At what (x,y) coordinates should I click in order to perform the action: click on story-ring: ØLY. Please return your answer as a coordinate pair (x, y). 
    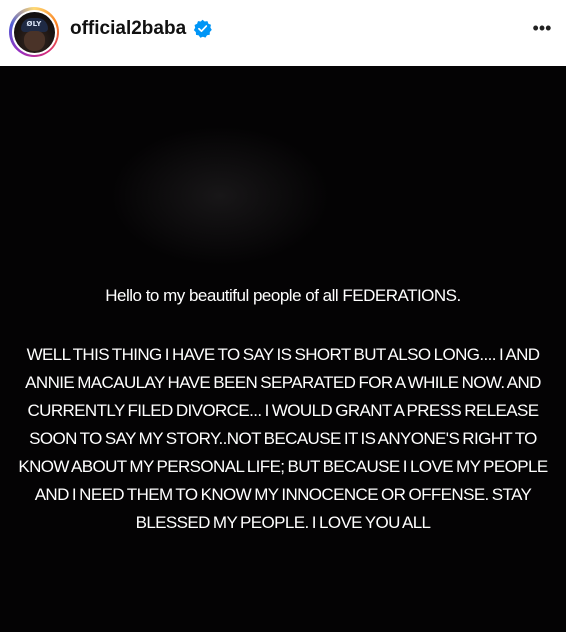
    Looking at the image, I should click on (34, 32).